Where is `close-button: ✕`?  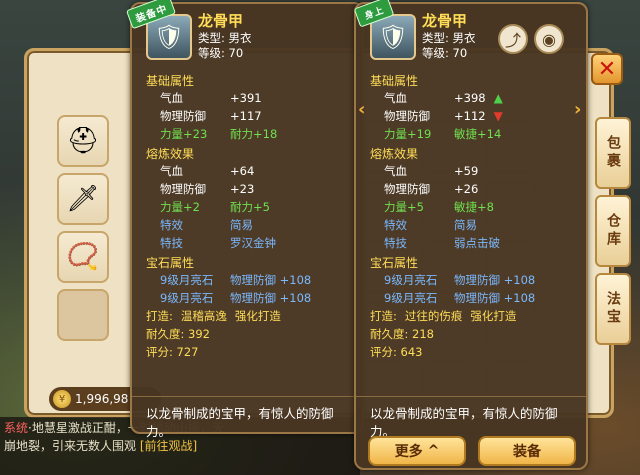 close-button: ✕ is located at coordinates (607, 69).